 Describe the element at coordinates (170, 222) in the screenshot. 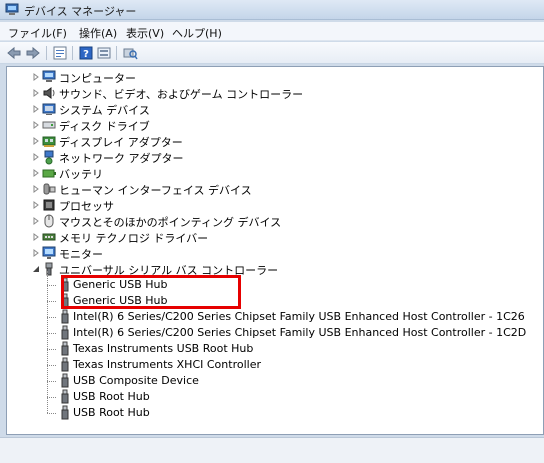

I see `tree-category-label: マウスとそのほかのポインティング デバイス` at that location.